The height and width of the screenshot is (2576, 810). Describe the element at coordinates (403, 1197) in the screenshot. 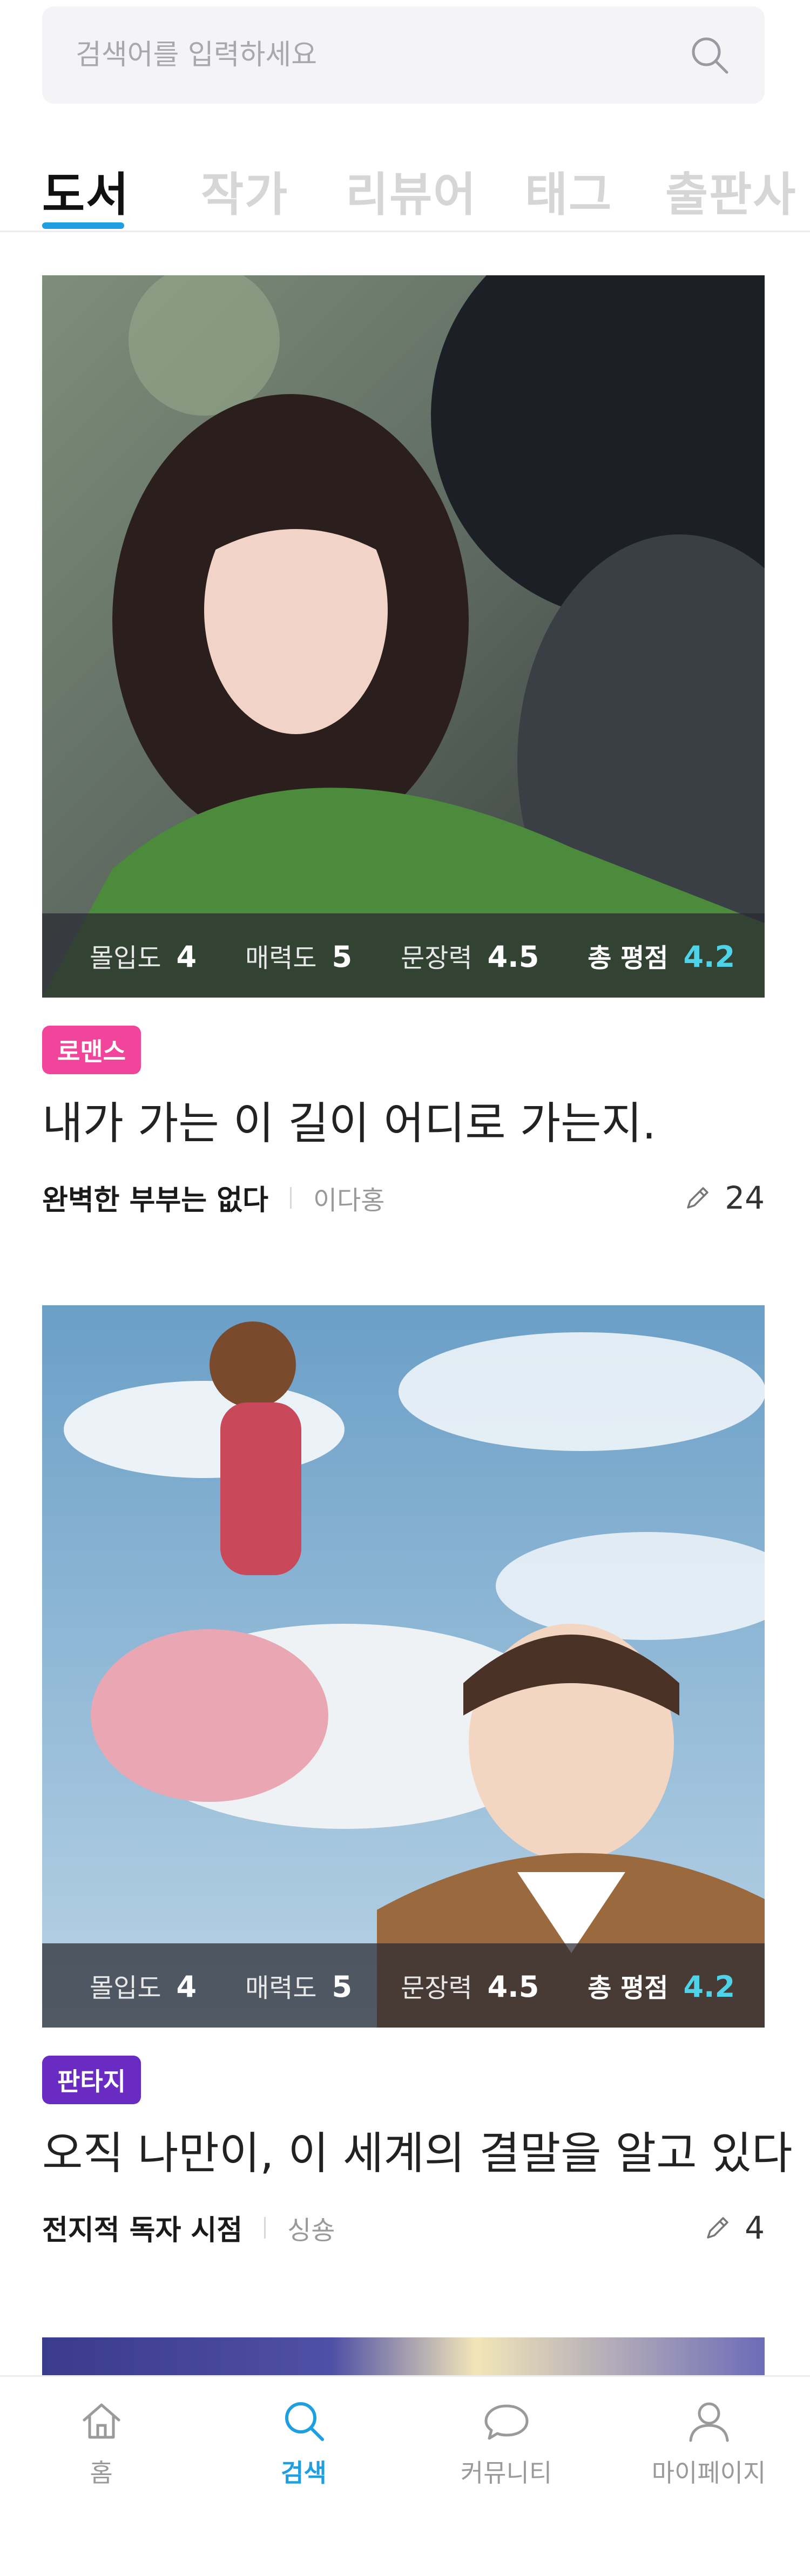

I see `book-meta: 완벽한 부부는 없다 이다홍 24` at that location.